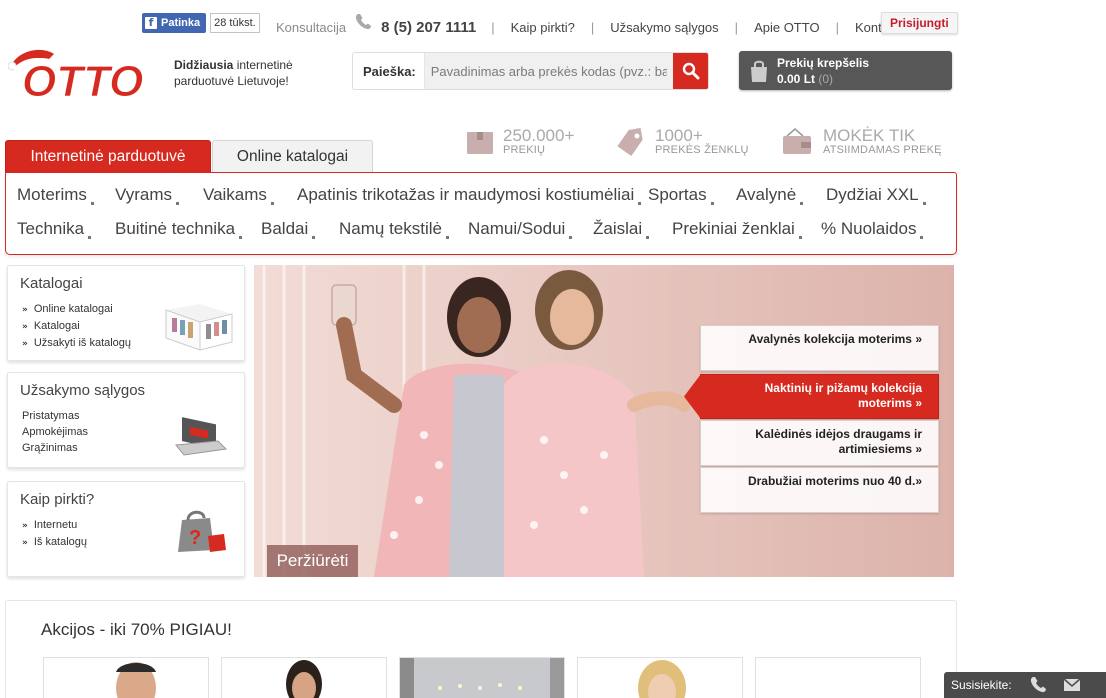 Image resolution: width=1106 pixels, height=698 pixels. I want to click on search-label: Paieška:, so click(389, 71).